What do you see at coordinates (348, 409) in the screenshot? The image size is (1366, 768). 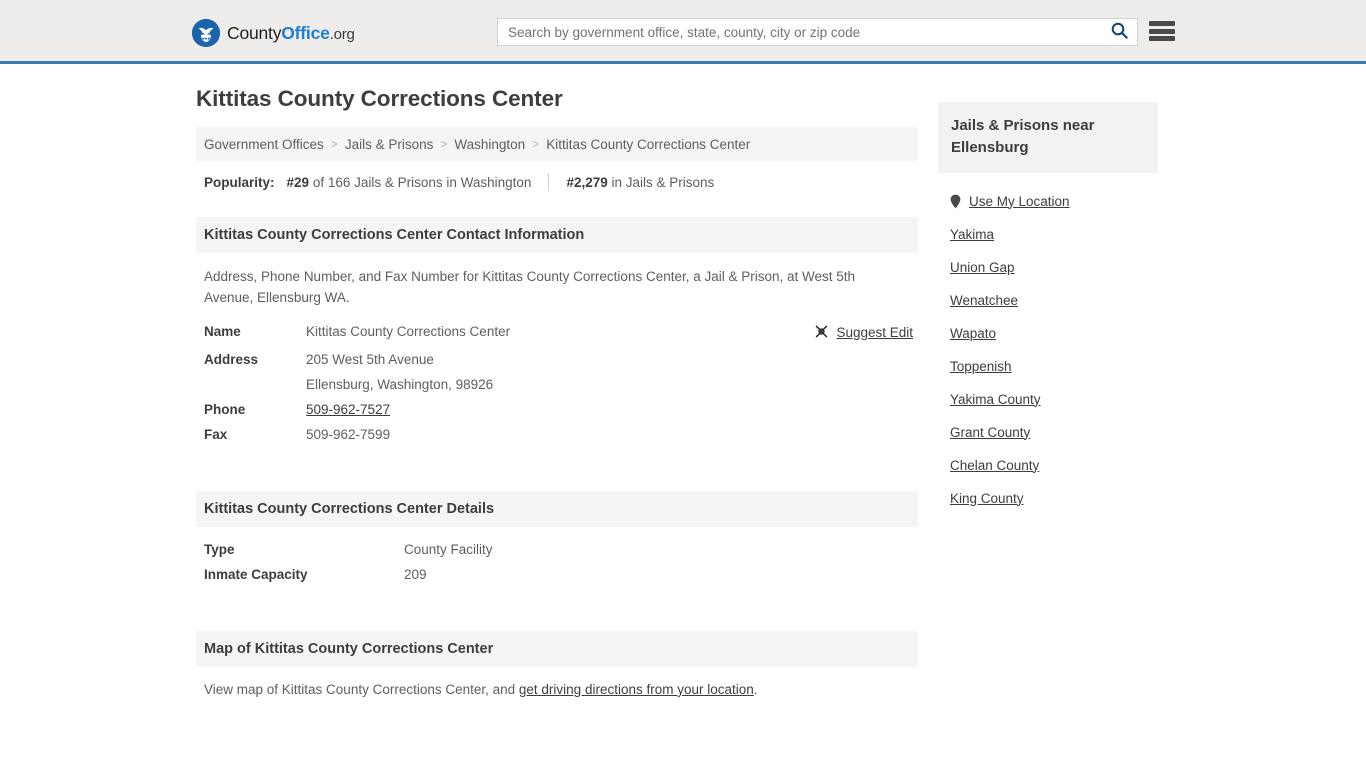 I see `phone-link: 509-962-7527` at bounding box center [348, 409].